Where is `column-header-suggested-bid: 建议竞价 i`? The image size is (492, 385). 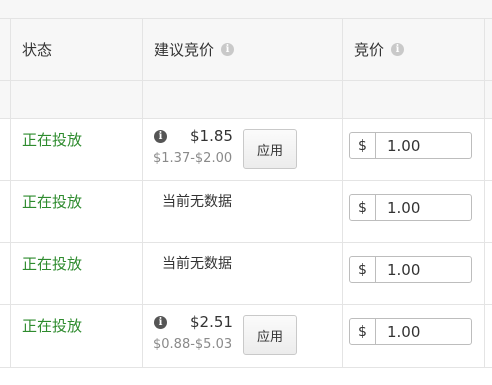 column-header-suggested-bid: 建议竞价 i is located at coordinates (194, 49).